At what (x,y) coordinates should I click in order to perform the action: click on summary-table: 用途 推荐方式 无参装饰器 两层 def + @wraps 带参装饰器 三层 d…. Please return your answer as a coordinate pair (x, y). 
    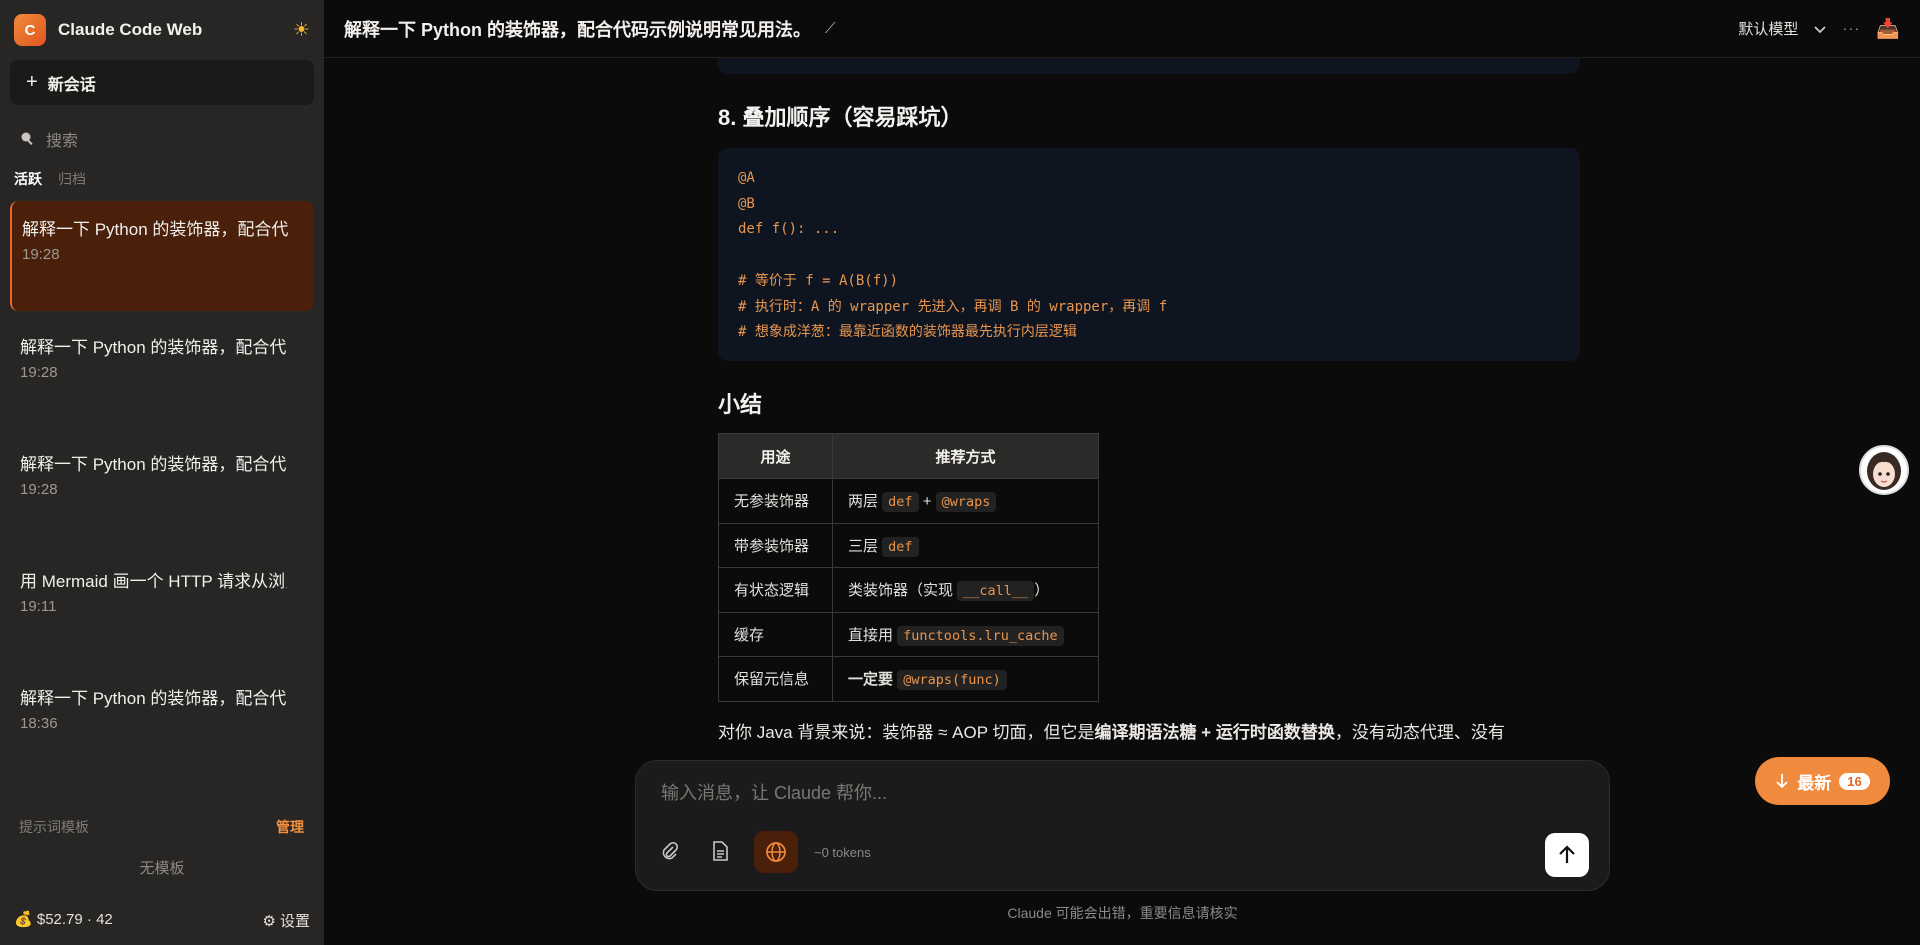
    Looking at the image, I should click on (908, 567).